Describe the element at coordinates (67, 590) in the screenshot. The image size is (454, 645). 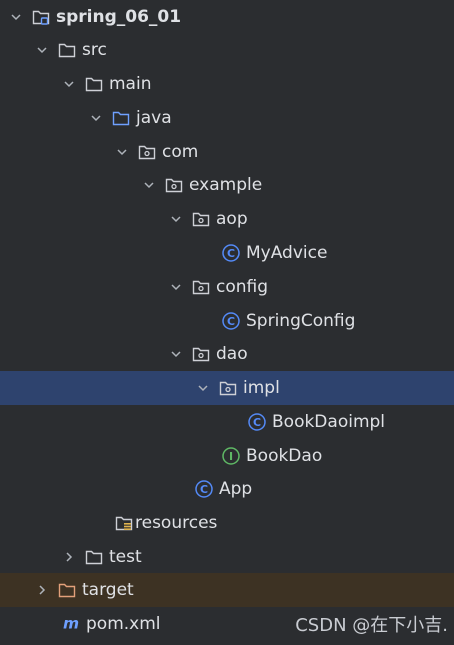
I see `excluded-folder-icon` at that location.